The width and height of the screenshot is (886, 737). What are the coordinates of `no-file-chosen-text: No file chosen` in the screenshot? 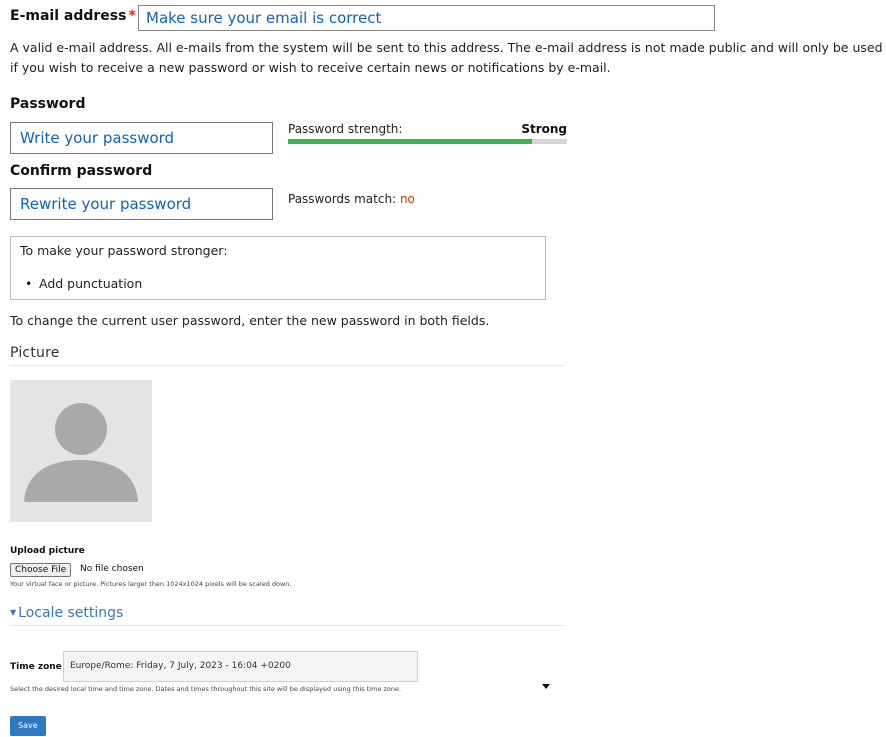 It's located at (112, 569).